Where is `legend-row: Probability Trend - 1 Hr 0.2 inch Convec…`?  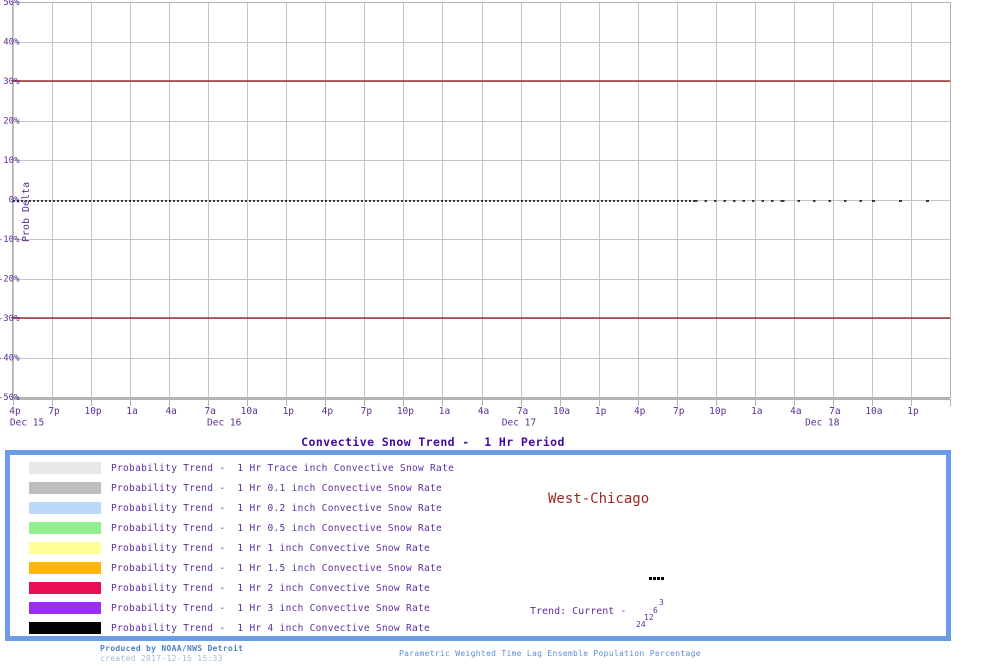
legend-row: Probability Trend - 1 Hr 0.2 inch Convec… is located at coordinates (241, 508).